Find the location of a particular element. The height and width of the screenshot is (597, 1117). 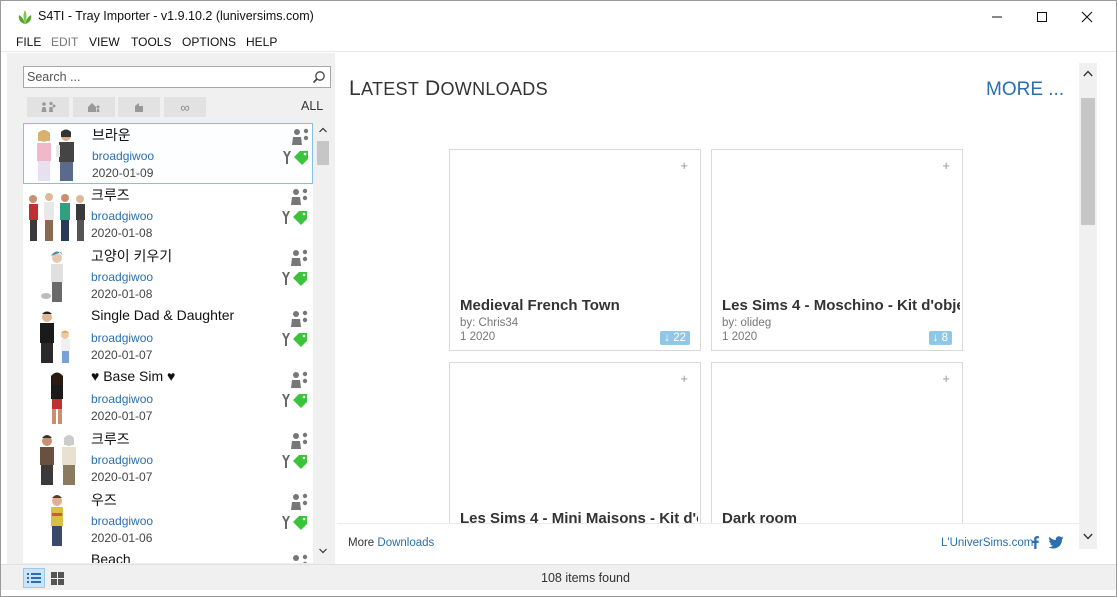

search-input is located at coordinates (167, 77).